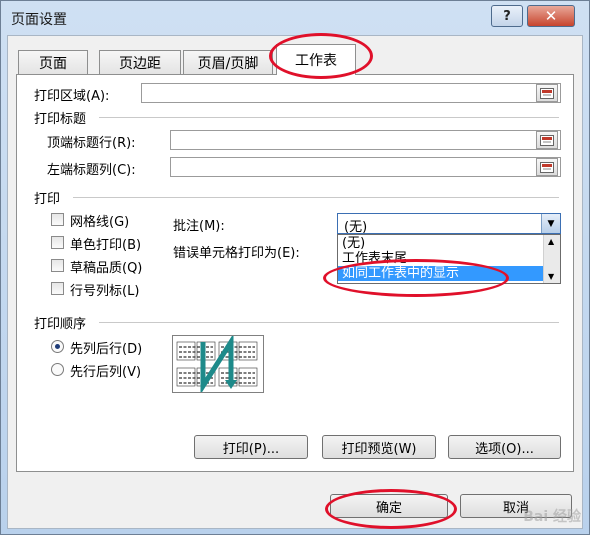 The image size is (590, 535). I want to click on cols-collapse-button, so click(547, 167).